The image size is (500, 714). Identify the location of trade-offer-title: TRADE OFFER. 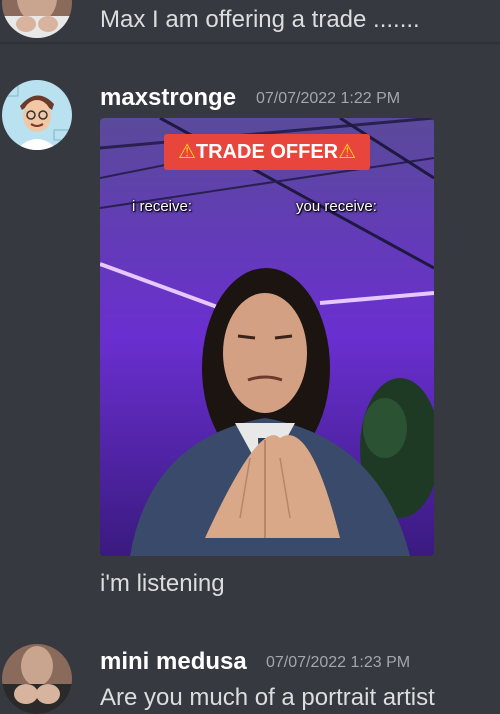
(267, 152).